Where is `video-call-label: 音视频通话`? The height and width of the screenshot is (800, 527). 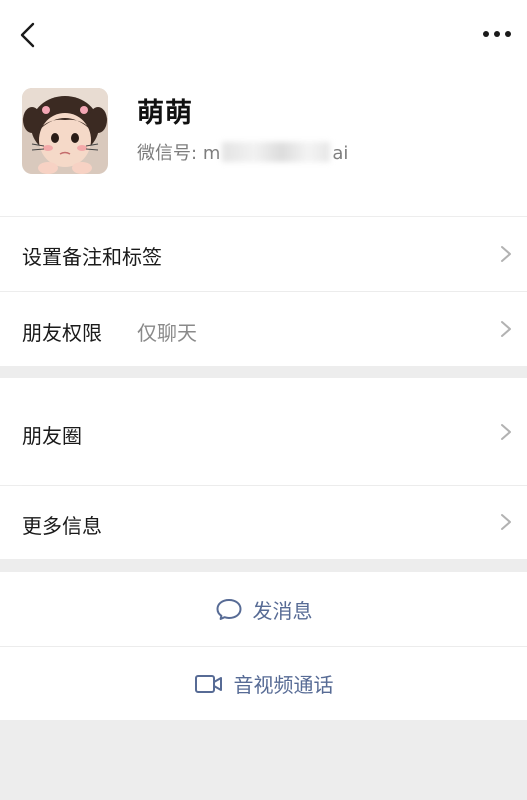 video-call-label: 音视频通话 is located at coordinates (283, 685).